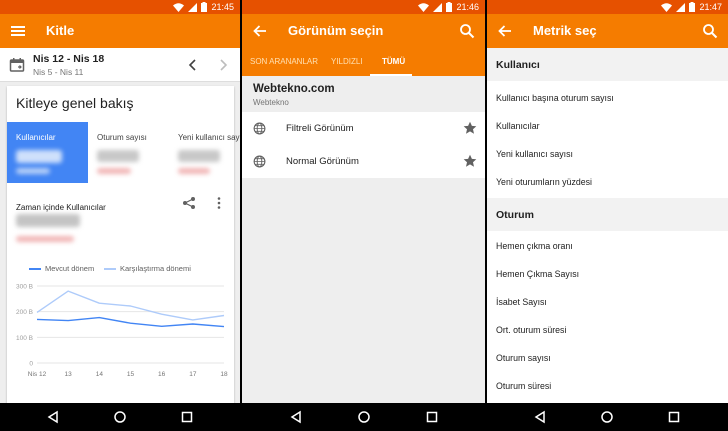 The image size is (728, 431). What do you see at coordinates (122, 331) in the screenshot?
I see `users-over-time-chart: 0 100 B 200 B 300 B Nis 12 13 14 15 16 17 18` at bounding box center [122, 331].